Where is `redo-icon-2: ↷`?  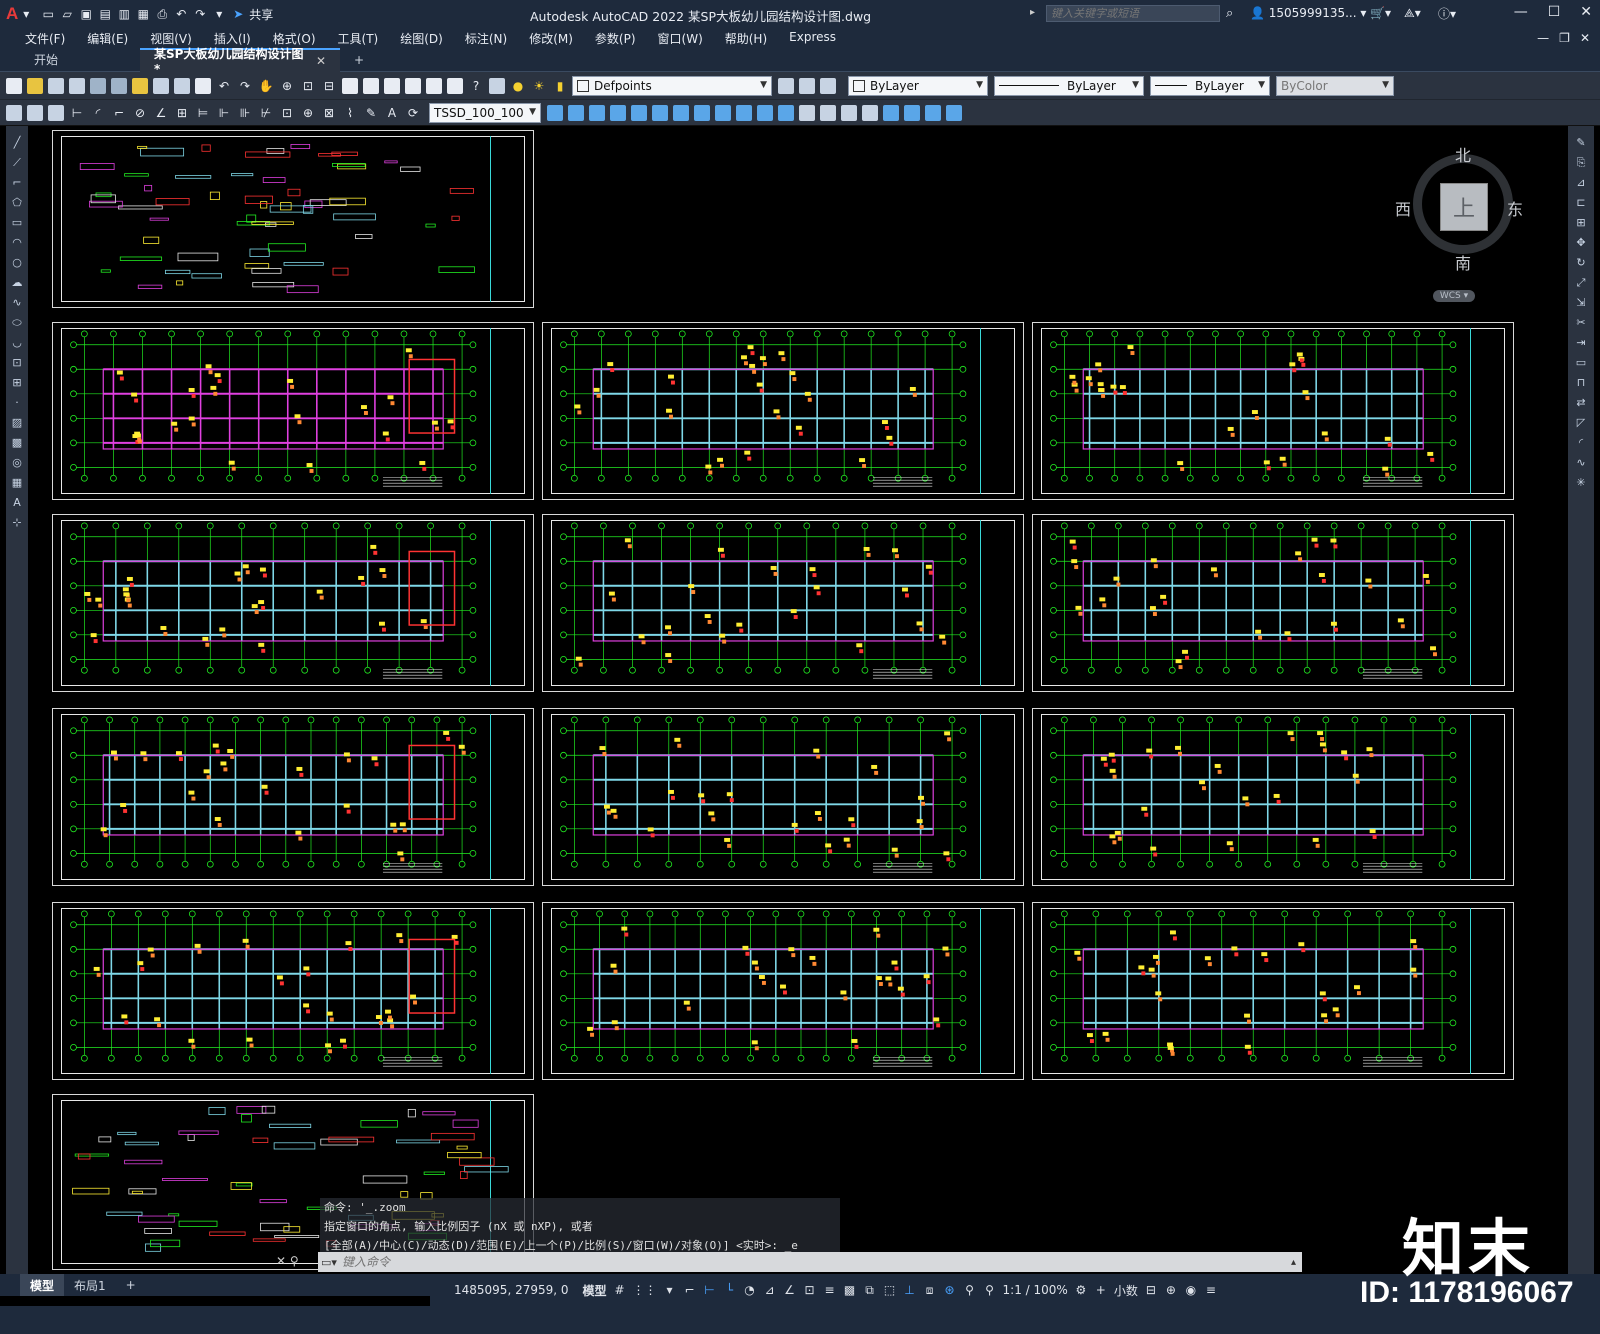 redo-icon-2: ↷ is located at coordinates (245, 86).